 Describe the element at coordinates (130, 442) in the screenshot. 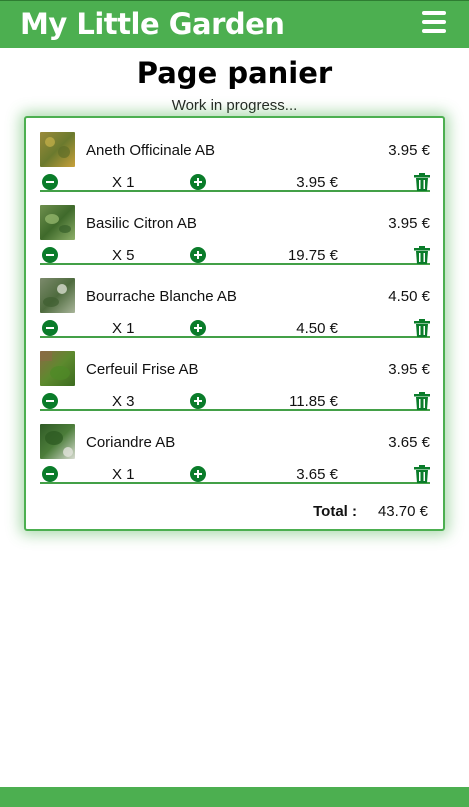

I see `product-name: Coriandre AB` at that location.